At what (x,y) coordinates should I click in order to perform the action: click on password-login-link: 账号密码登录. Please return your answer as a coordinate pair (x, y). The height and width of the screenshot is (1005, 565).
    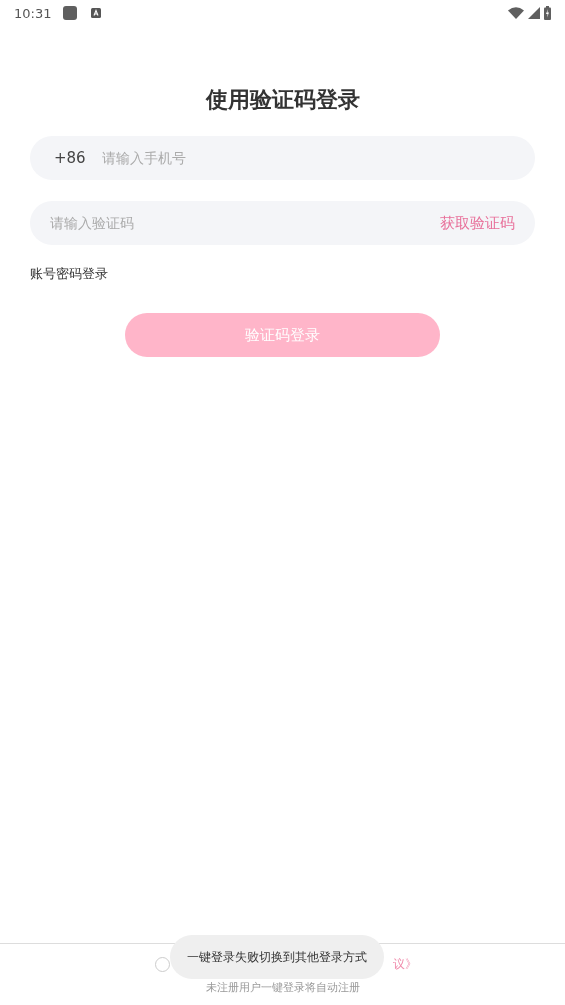
    Looking at the image, I should click on (69, 274).